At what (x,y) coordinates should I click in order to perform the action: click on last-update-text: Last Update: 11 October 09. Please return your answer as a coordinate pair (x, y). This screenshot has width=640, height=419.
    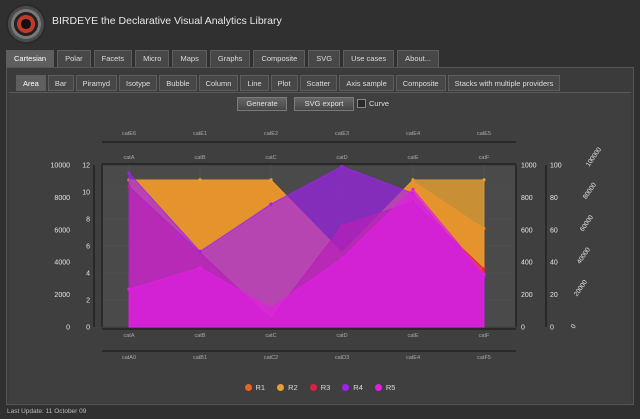
    Looking at the image, I should click on (47, 411).